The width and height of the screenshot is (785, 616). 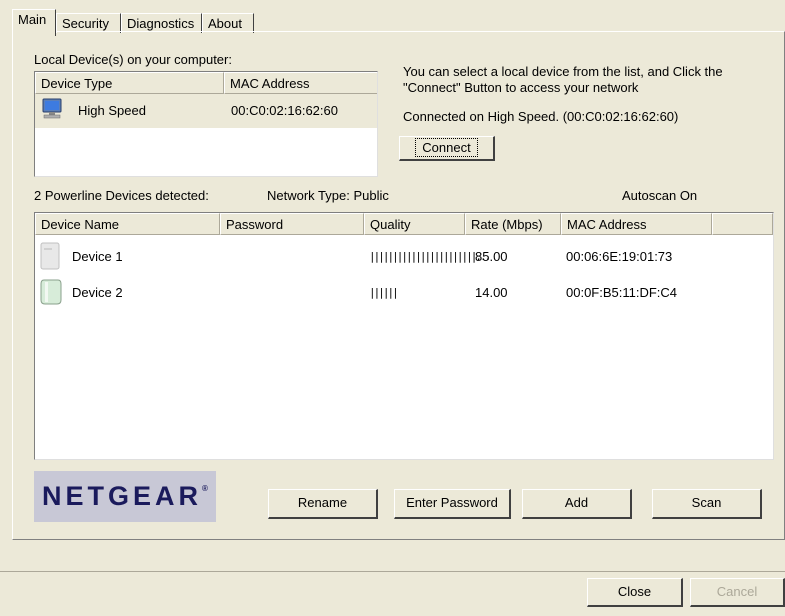 I want to click on device-quality: ||||||, so click(x=384, y=292).